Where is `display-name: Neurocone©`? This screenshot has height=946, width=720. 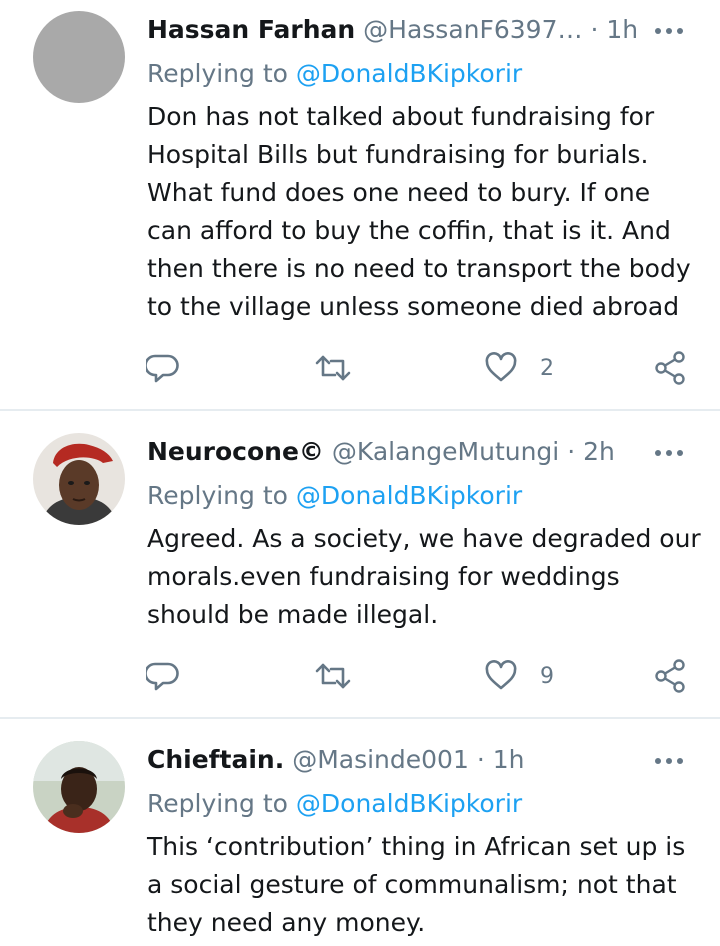 display-name: Neurocone© is located at coordinates (235, 451).